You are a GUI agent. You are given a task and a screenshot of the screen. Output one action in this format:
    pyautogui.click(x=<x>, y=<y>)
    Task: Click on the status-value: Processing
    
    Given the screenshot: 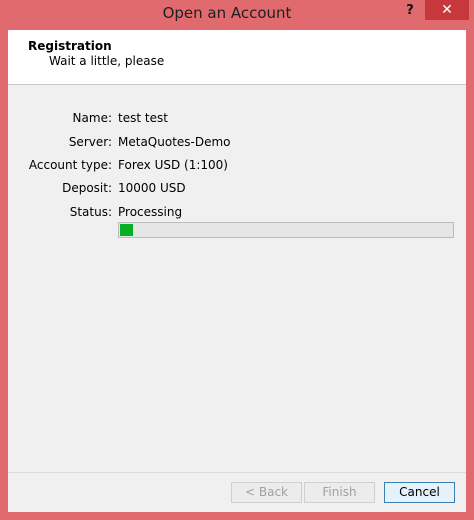 What is the action you would take?
    pyautogui.click(x=150, y=212)
    